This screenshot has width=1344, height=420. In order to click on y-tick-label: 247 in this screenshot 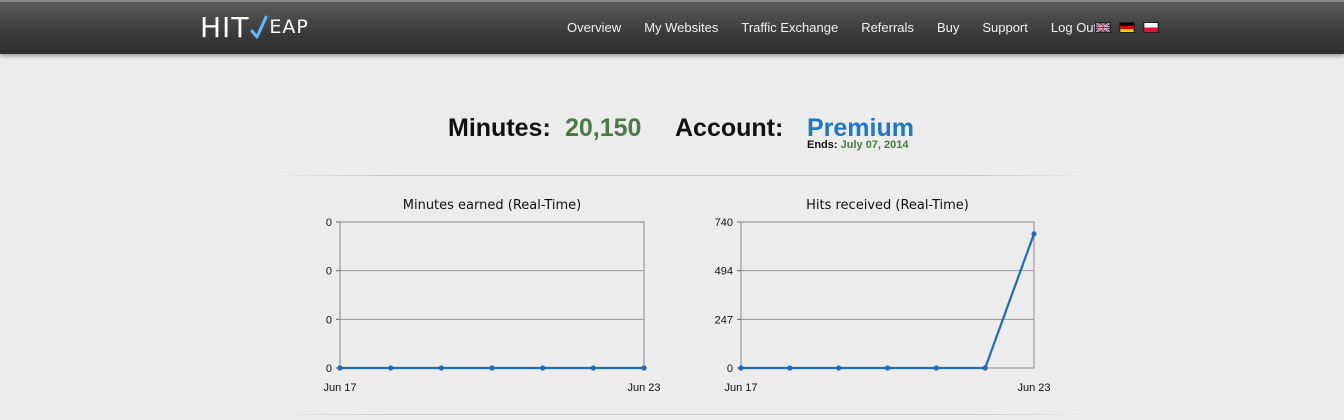, I will do `click(724, 320)`.